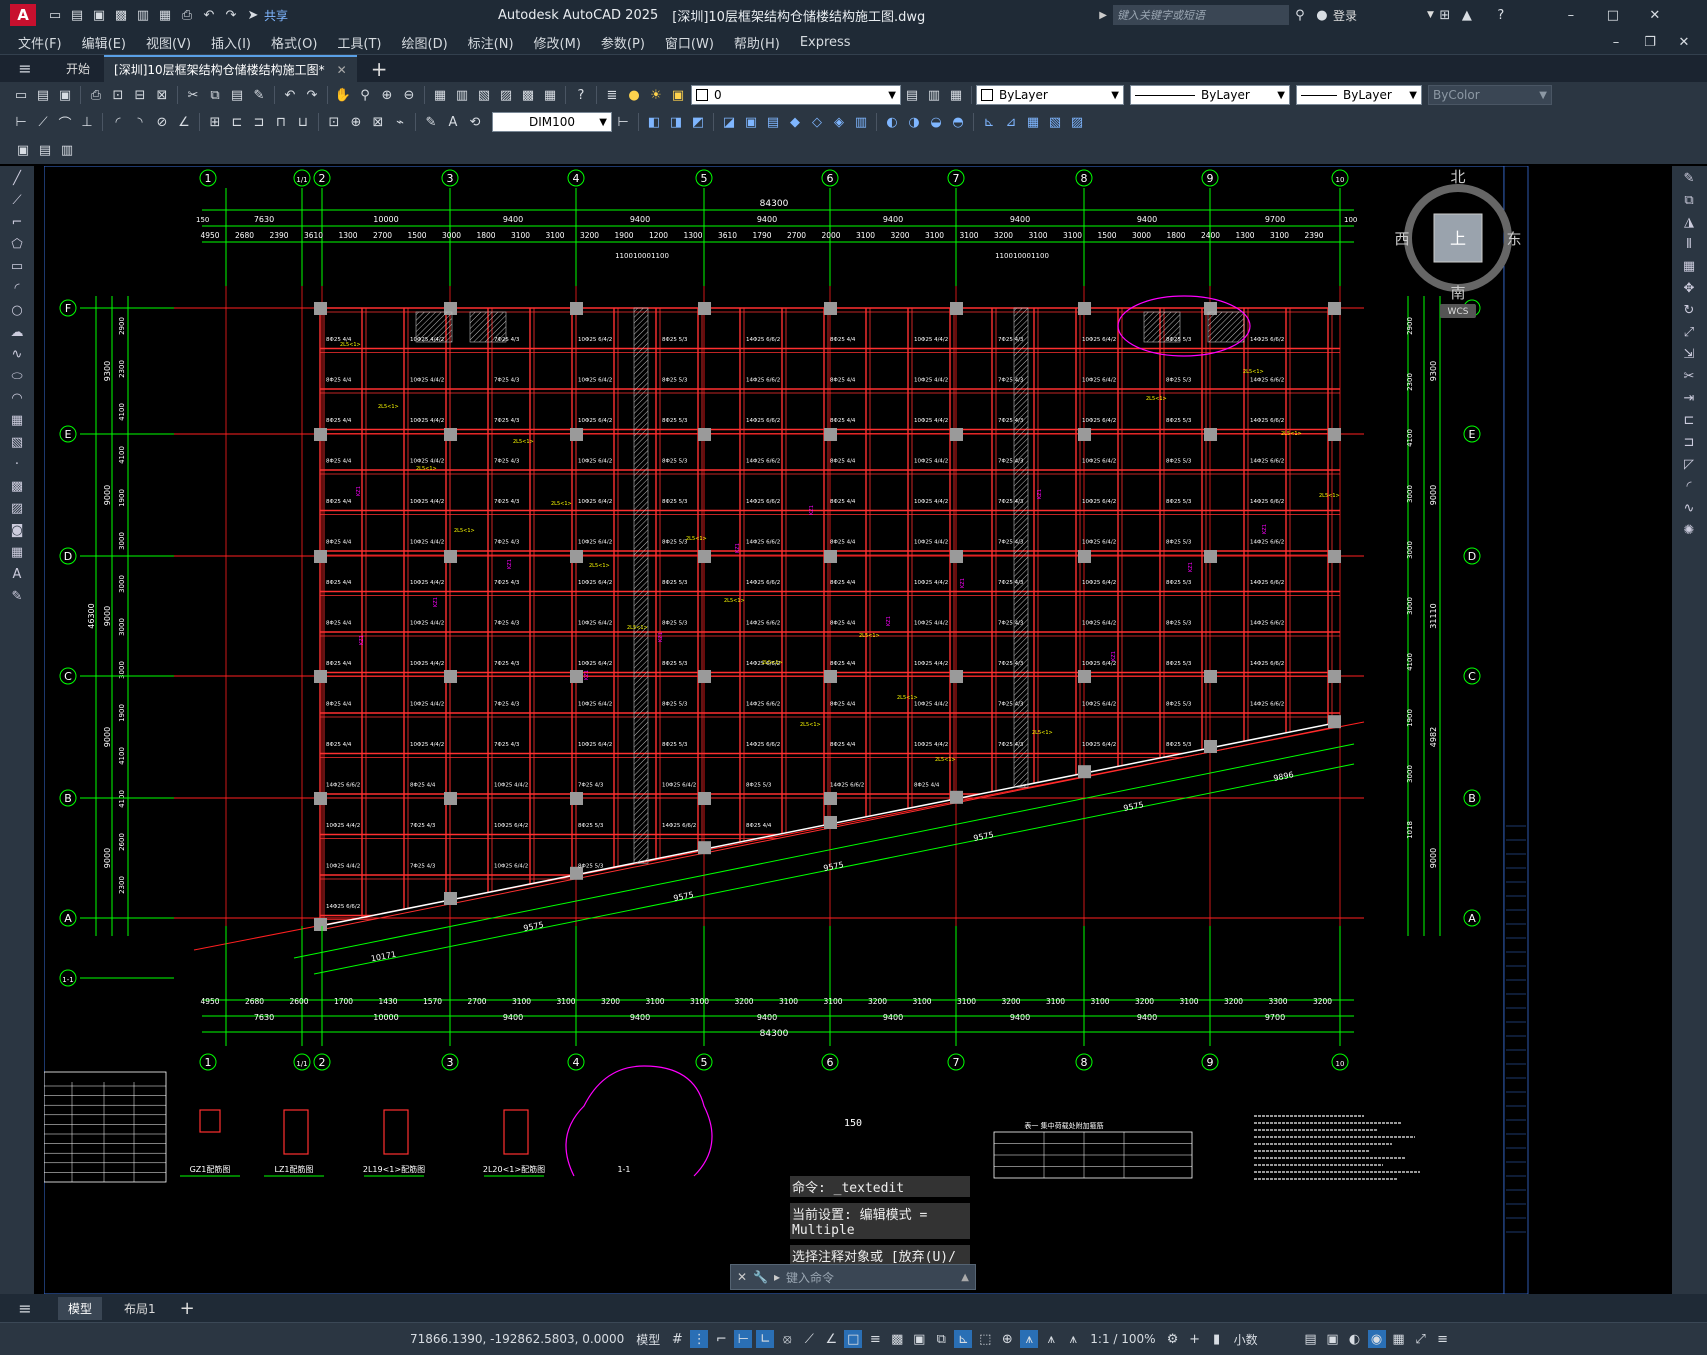 This screenshot has height=1355, width=1707. What do you see at coordinates (1359, 95) in the screenshot?
I see `lineweight-select: ByLayer ▼` at bounding box center [1359, 95].